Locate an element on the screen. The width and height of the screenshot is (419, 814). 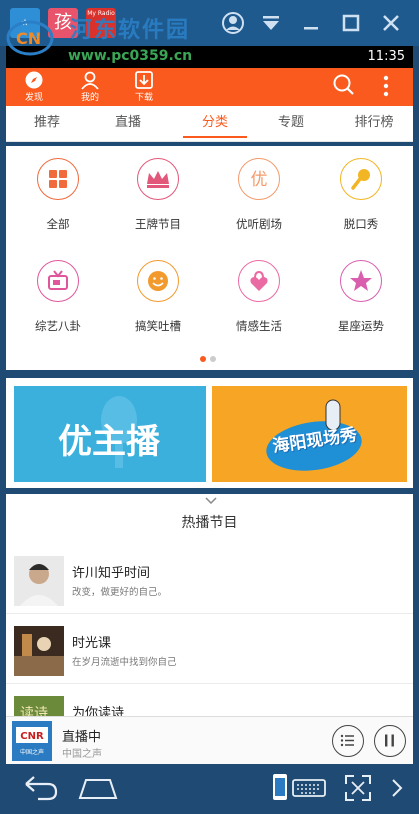
download-label: 下载 is located at coordinates (143, 98).